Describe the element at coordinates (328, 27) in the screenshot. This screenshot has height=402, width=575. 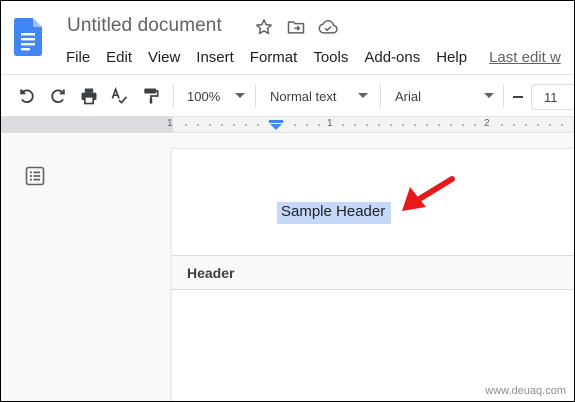
I see `cloud-saved-icon` at that location.